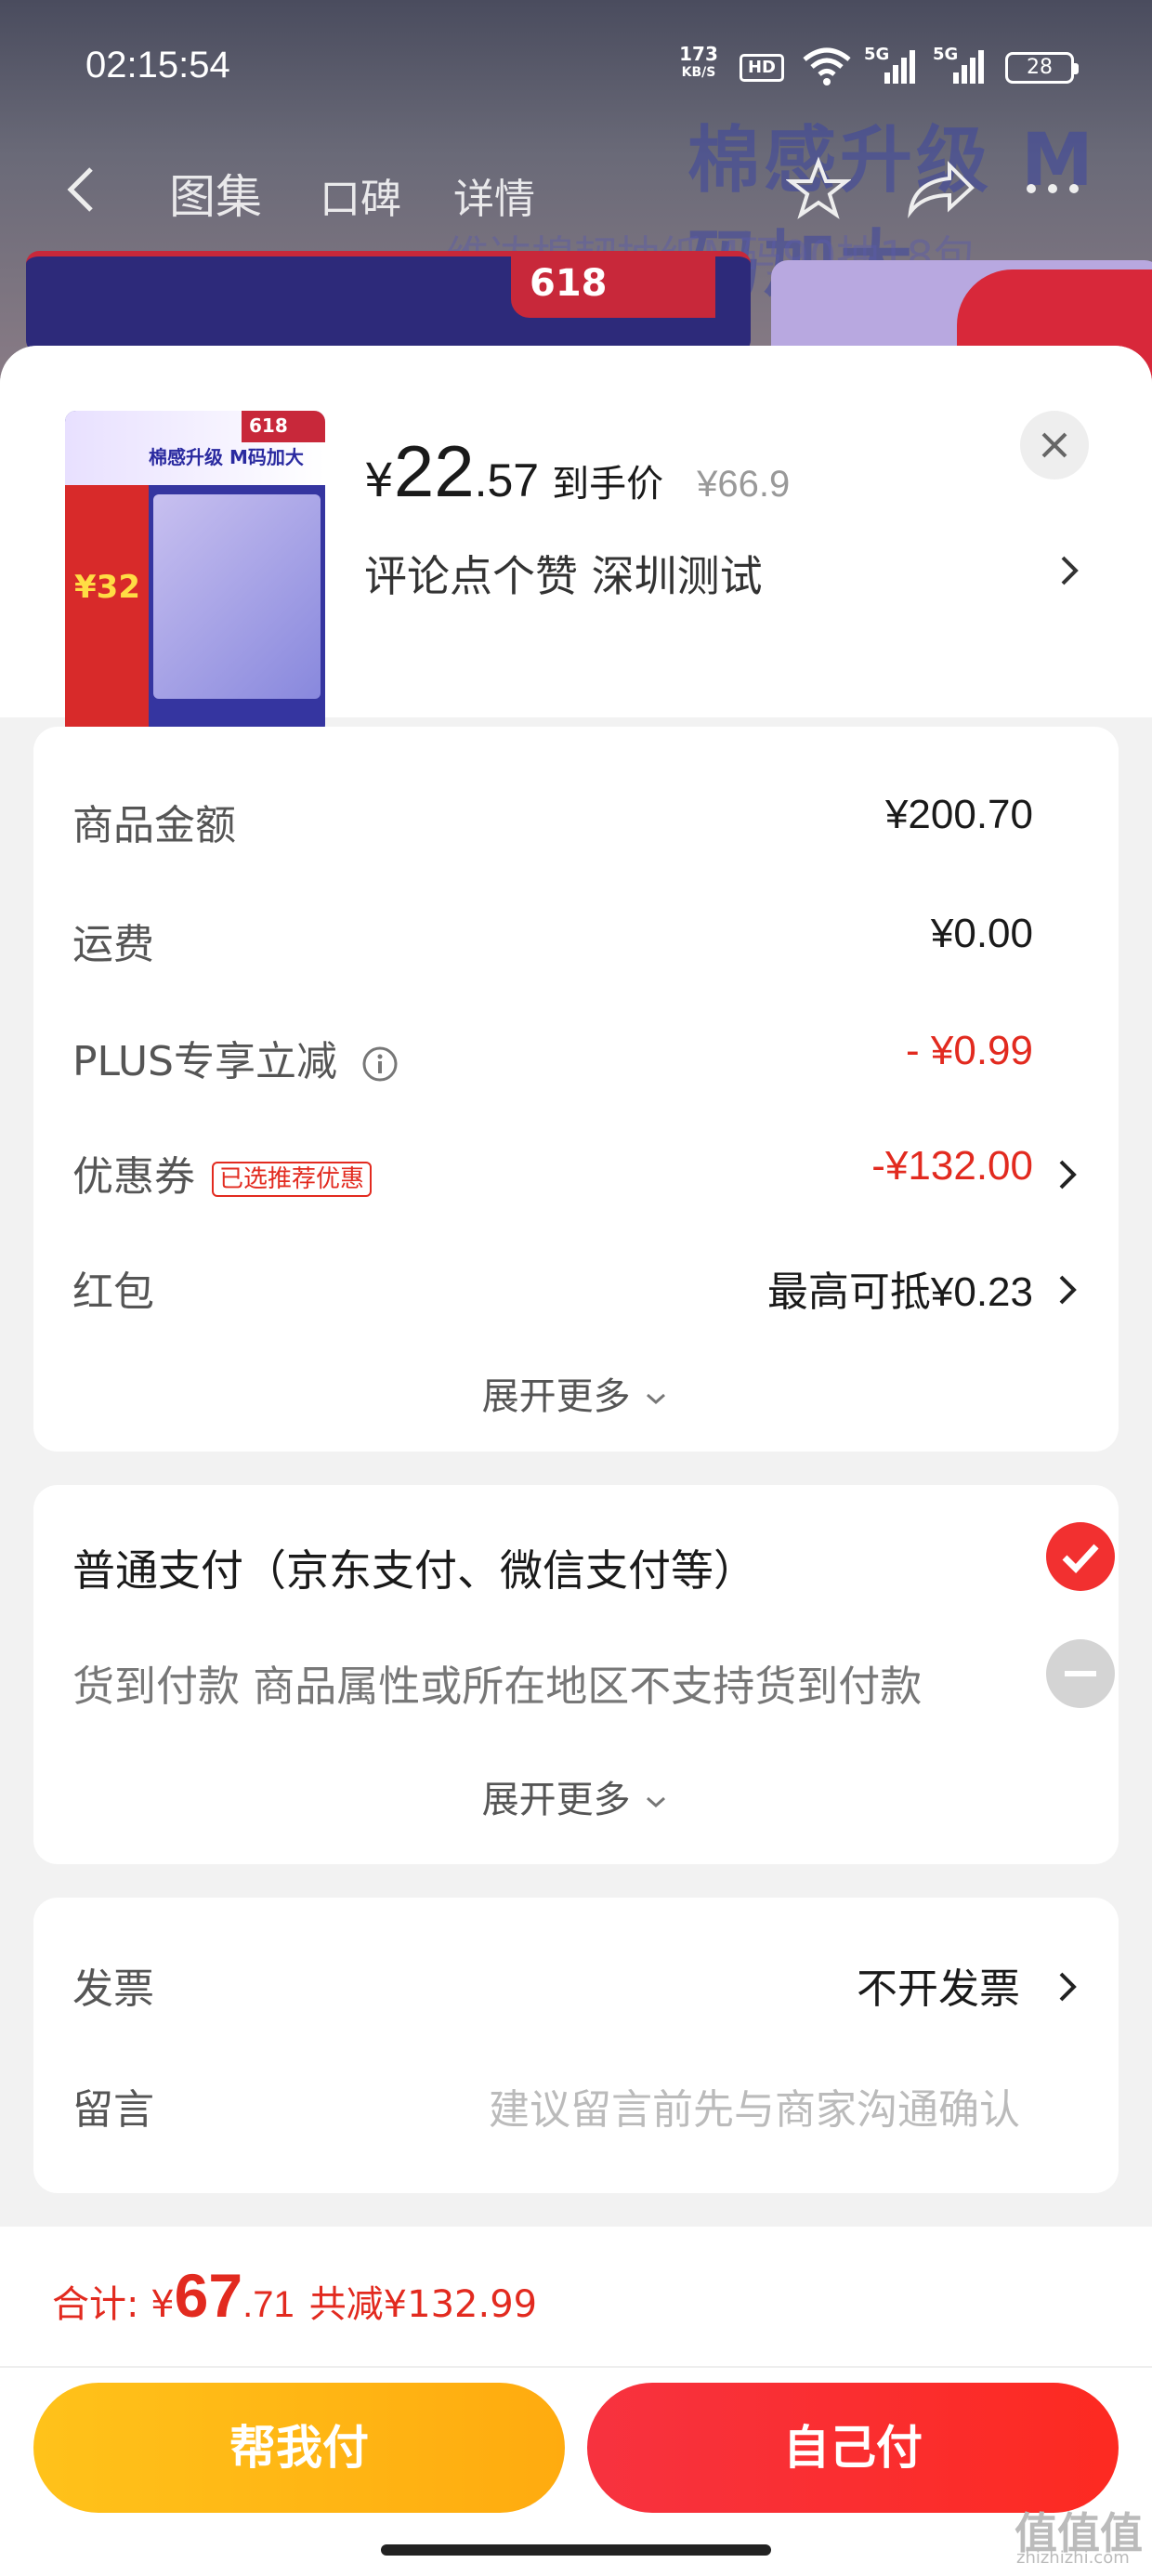  Describe the element at coordinates (113, 1292) in the screenshot. I see `red-packet-label: 红包` at that location.